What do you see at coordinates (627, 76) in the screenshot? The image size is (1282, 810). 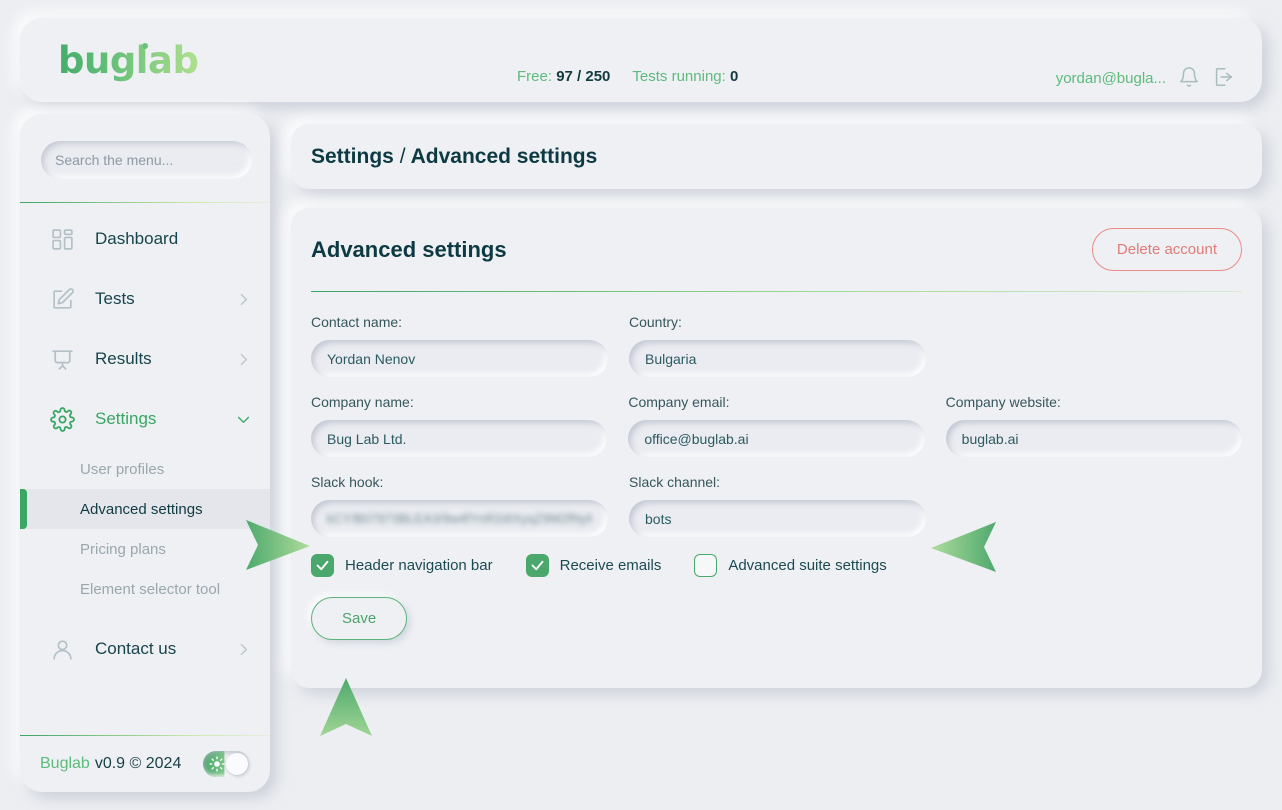 I see `header-stats: Free: 97 / 250 Tests running: 0` at bounding box center [627, 76].